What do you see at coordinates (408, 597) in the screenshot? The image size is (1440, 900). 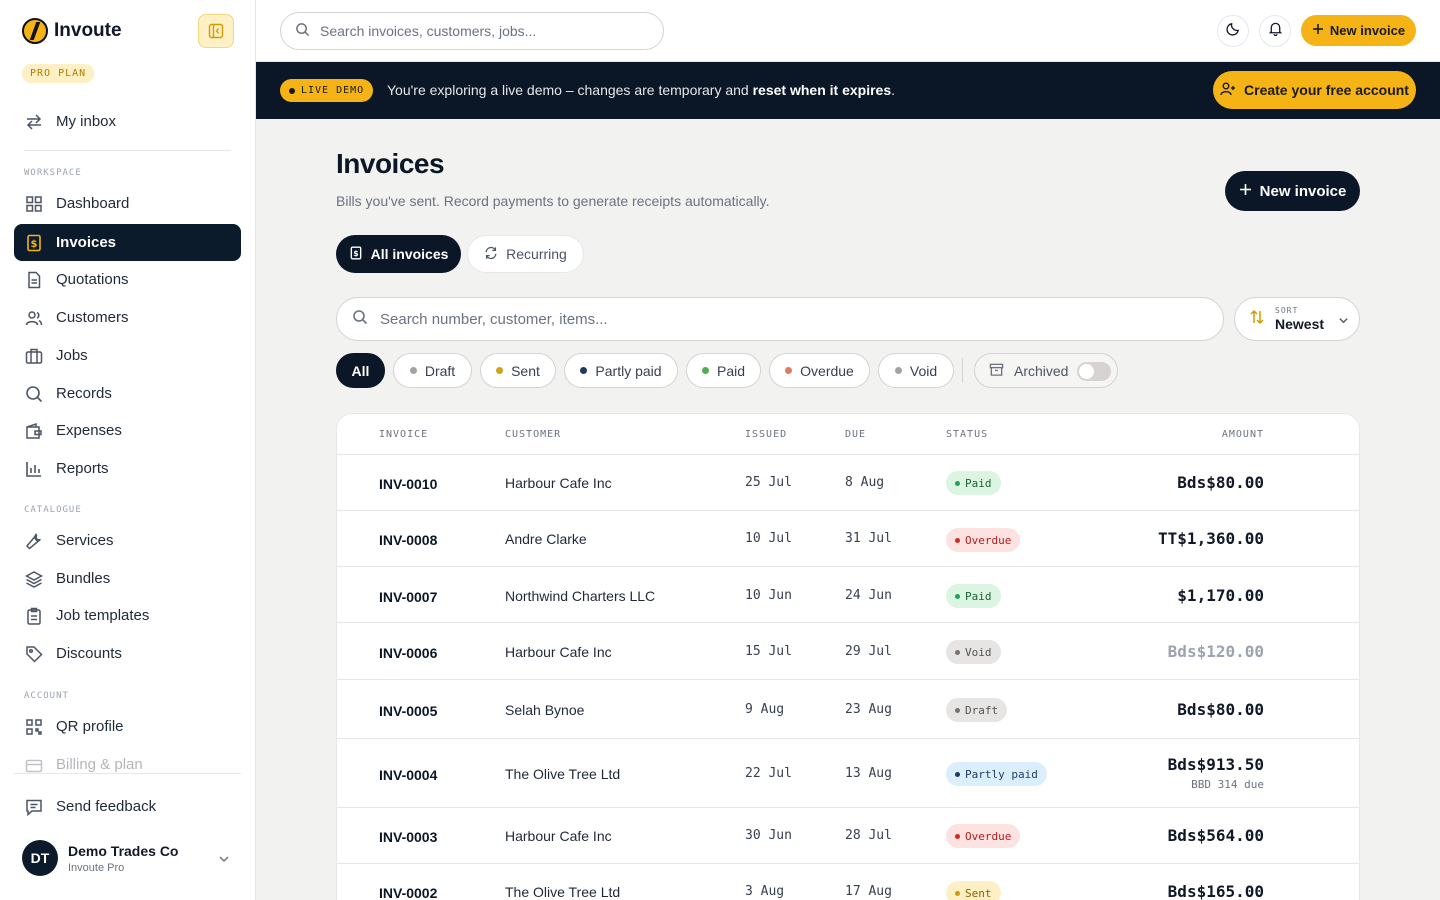 I see `invoice-number: INV-0007` at bounding box center [408, 597].